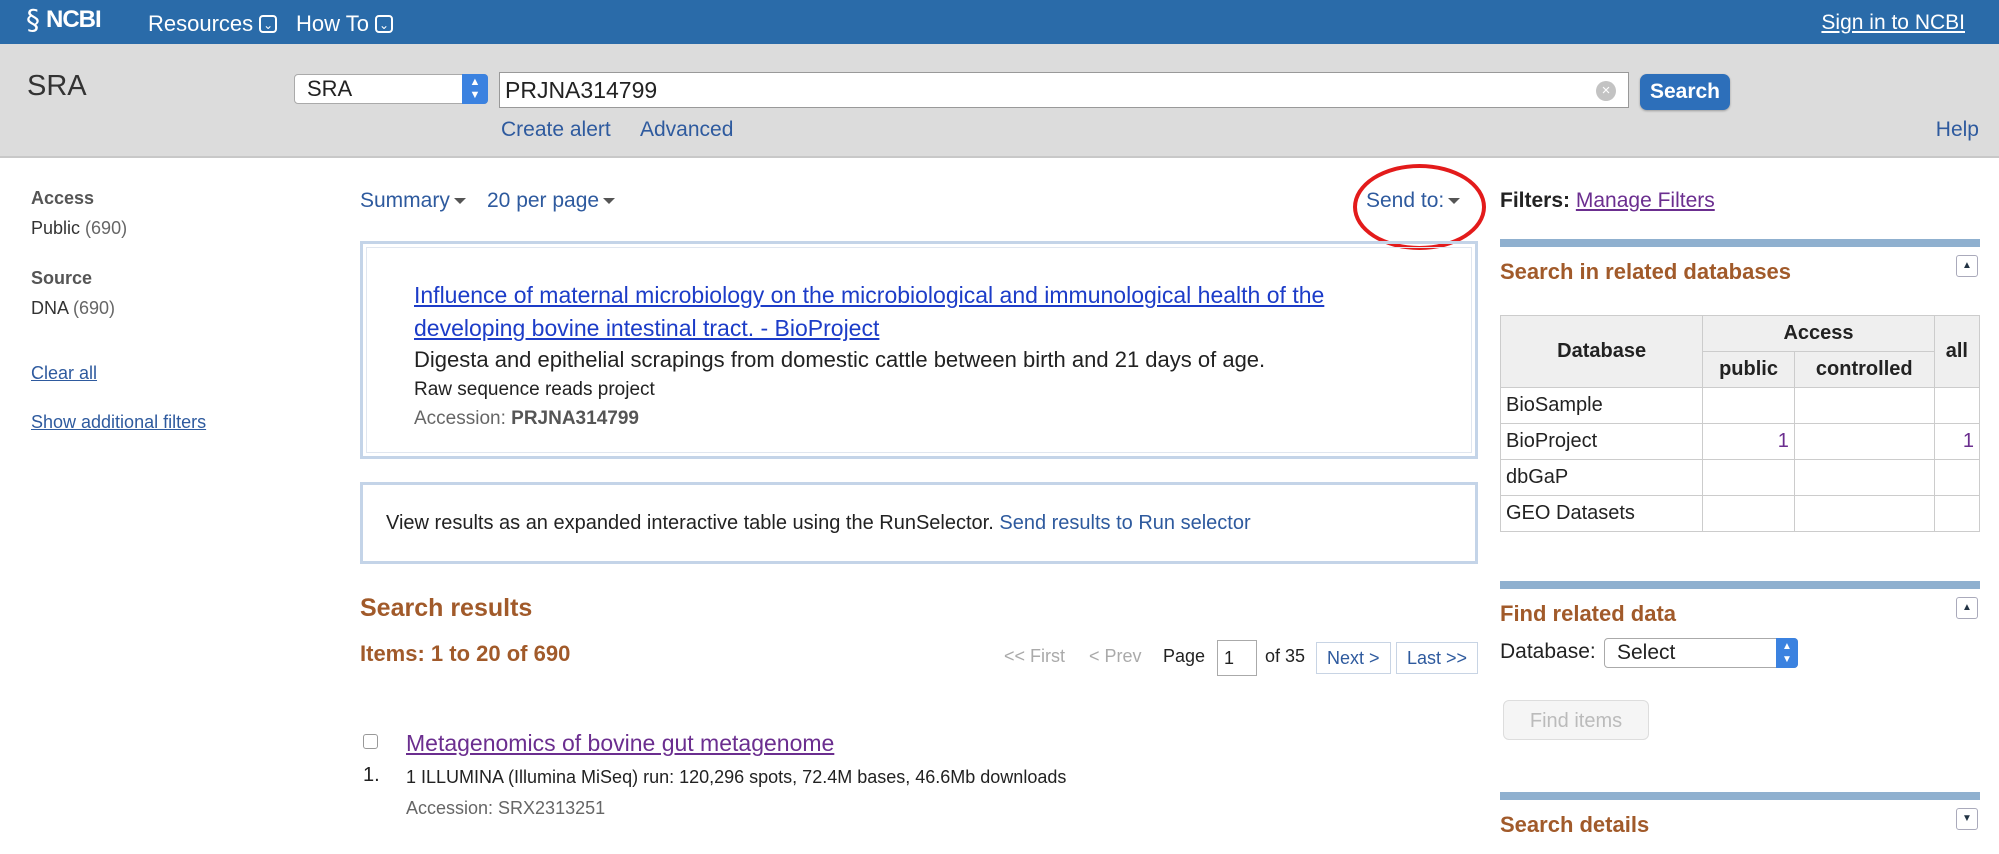 This screenshot has width=1999, height=854. What do you see at coordinates (506, 808) in the screenshot?
I see `result-accession: Accession: SRX2313251` at bounding box center [506, 808].